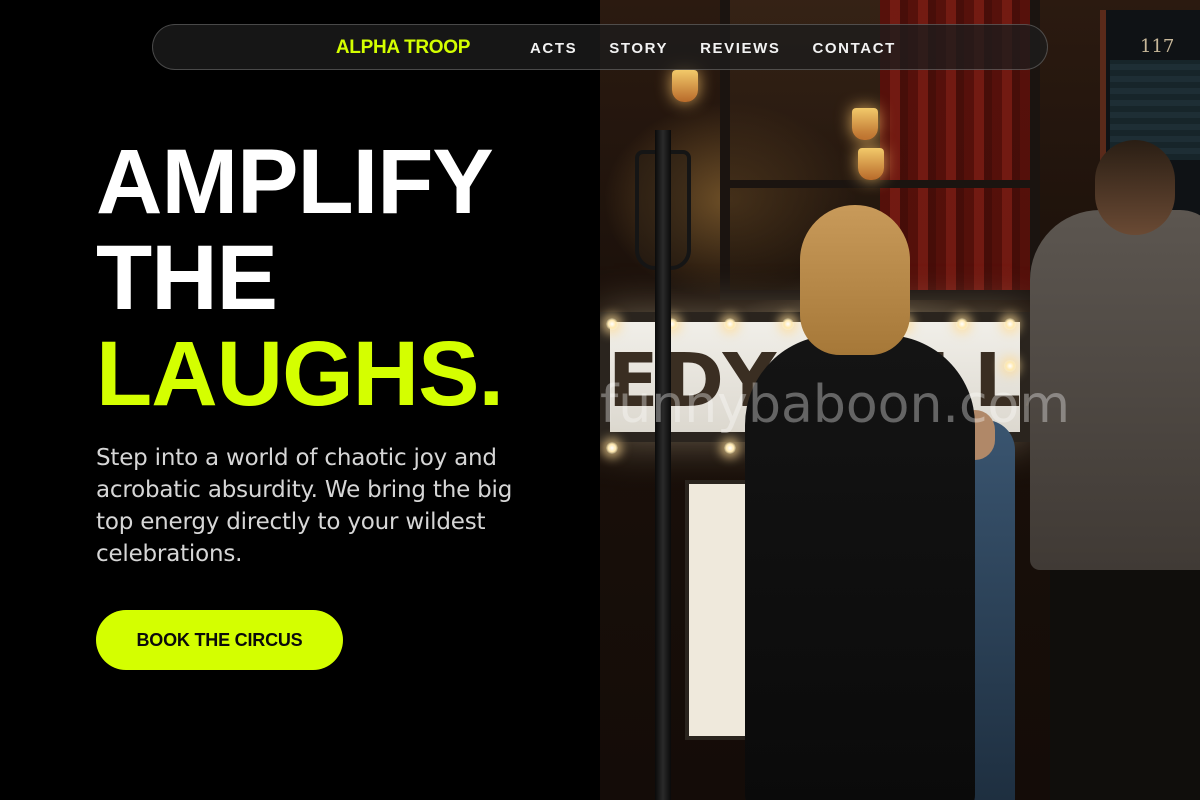 The image size is (1200, 800). What do you see at coordinates (855, 280) in the screenshot?
I see `person-woman-hair` at bounding box center [855, 280].